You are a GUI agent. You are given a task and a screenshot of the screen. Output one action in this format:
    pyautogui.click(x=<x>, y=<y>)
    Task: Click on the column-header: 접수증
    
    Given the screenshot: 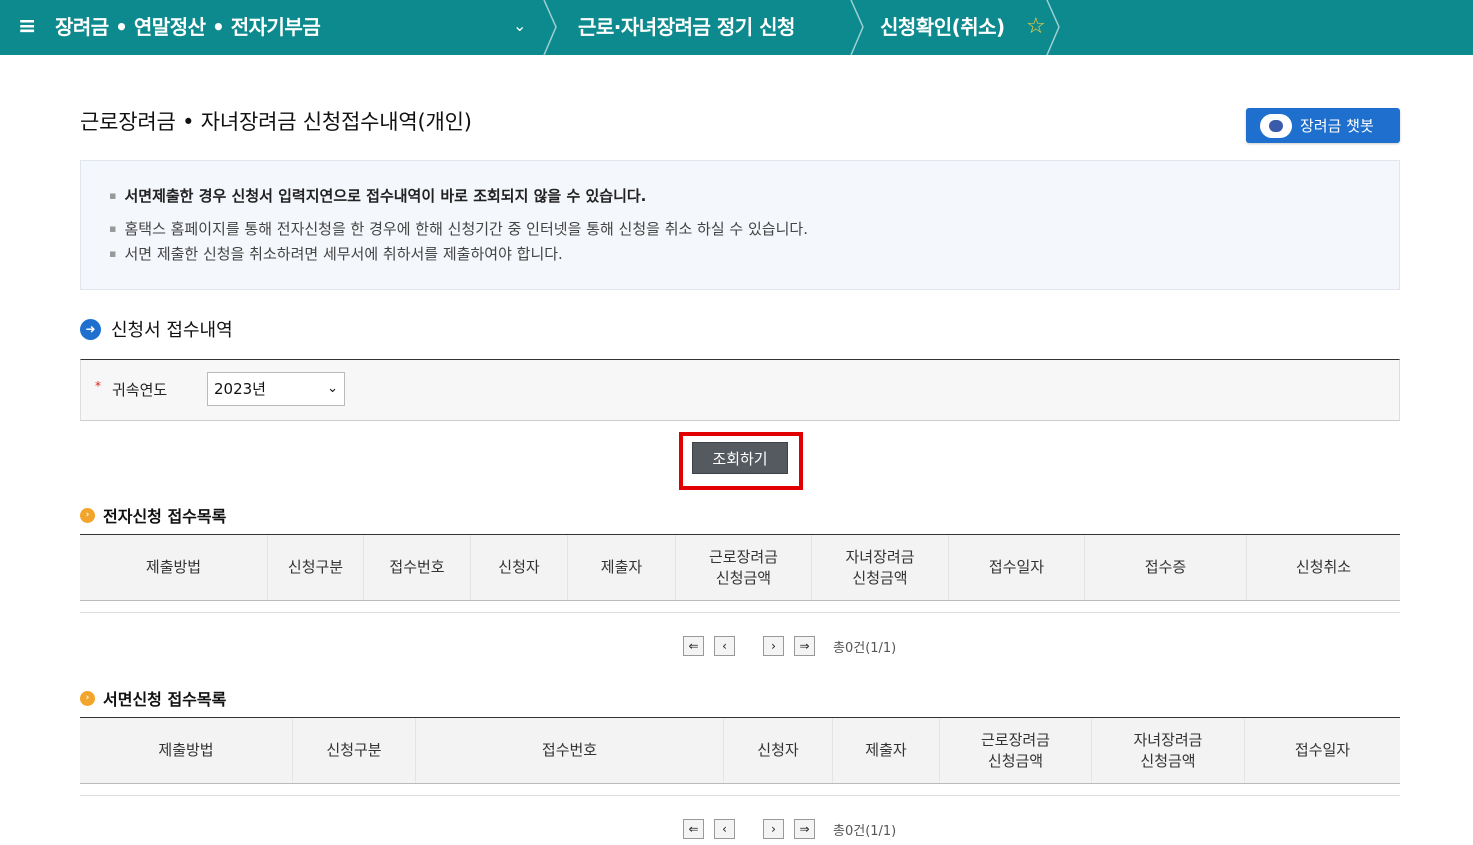 What is the action you would take?
    pyautogui.click(x=1166, y=567)
    